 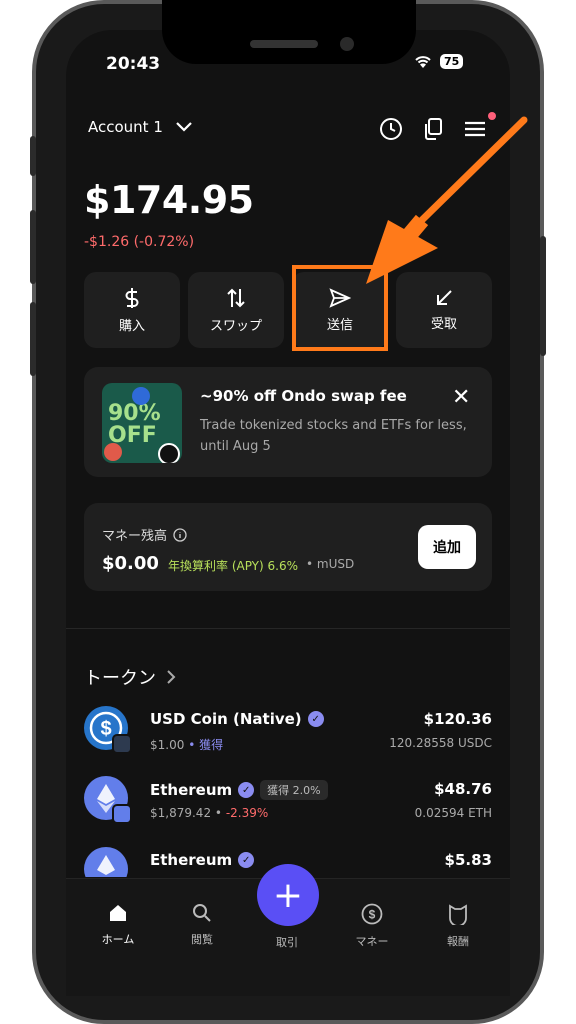 I want to click on promo-image-text: 90% OFF, so click(x=134, y=424).